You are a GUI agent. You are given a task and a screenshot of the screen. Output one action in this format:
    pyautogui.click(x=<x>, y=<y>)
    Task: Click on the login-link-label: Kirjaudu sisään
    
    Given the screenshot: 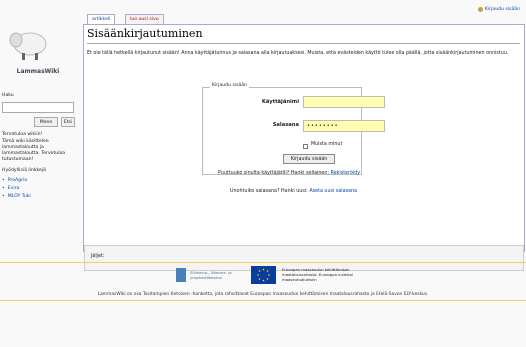 What is the action you would take?
    pyautogui.click(x=502, y=9)
    